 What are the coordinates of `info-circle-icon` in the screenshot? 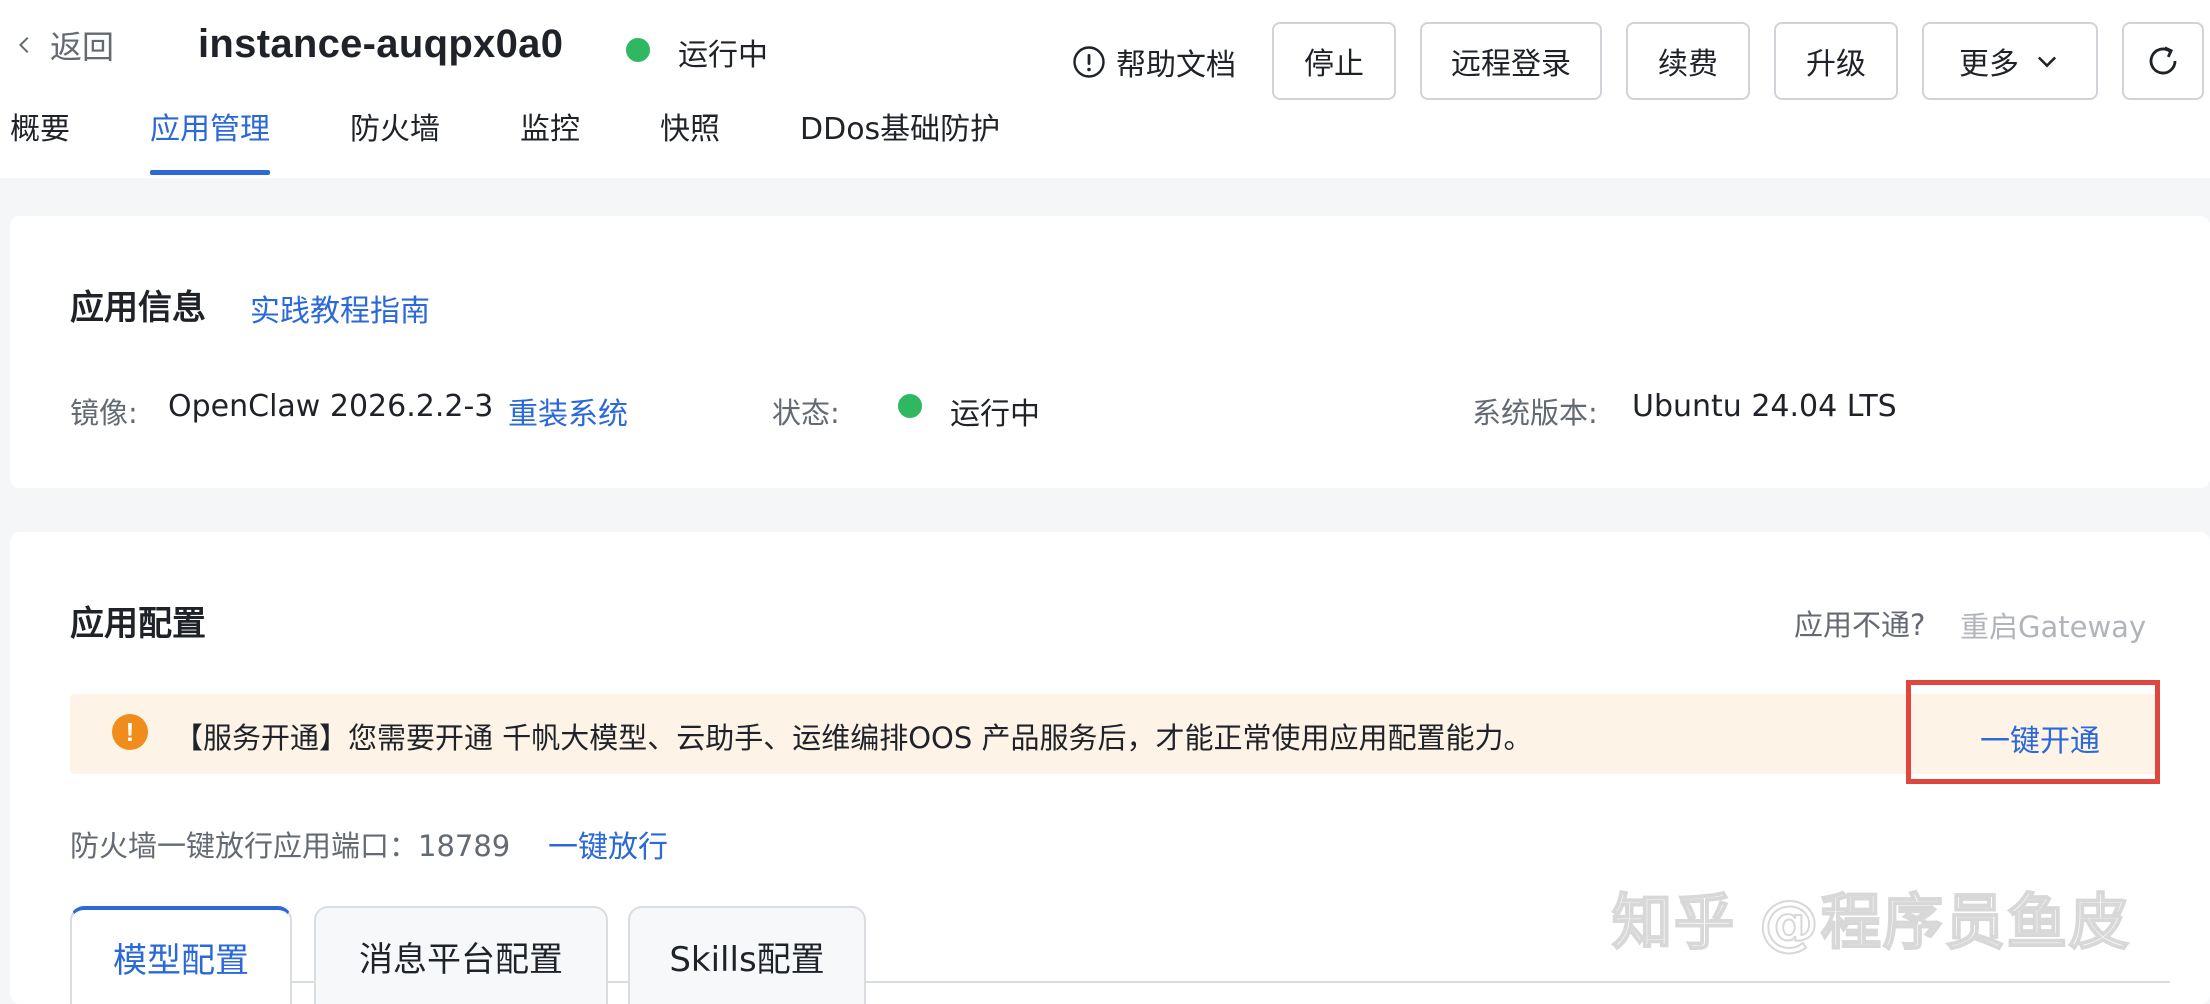 It's located at (1089, 62).